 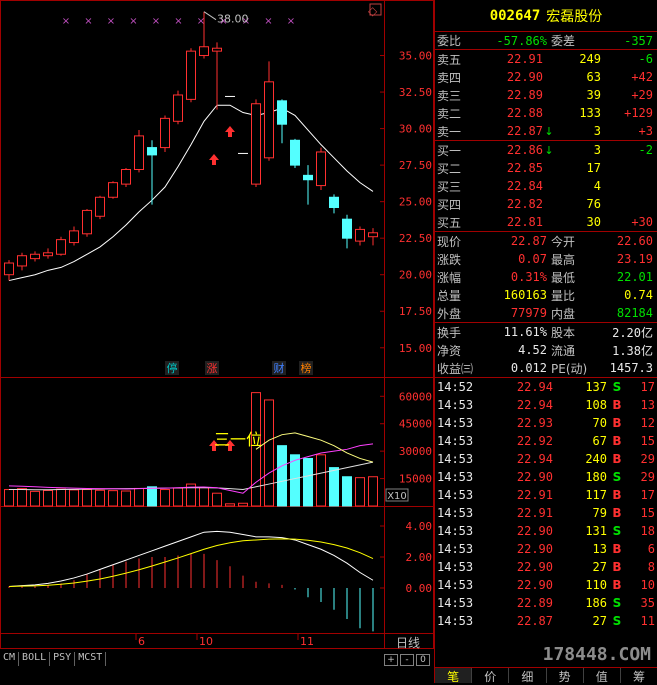 I want to click on weicha-label: 委差, so click(x=563, y=41).